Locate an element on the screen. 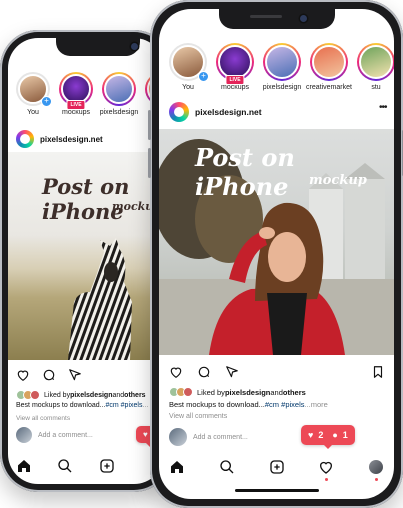 This screenshot has width=403, height=508. zebra-photo is located at coordinates (100, 299).